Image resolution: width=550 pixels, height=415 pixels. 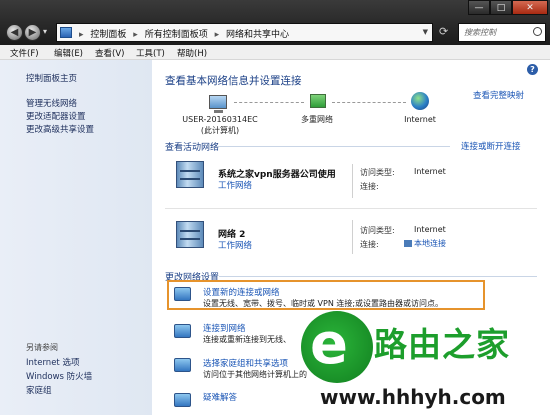 What do you see at coordinates (443, 31) in the screenshot?
I see `refresh-icon: ⟳` at bounding box center [443, 31].